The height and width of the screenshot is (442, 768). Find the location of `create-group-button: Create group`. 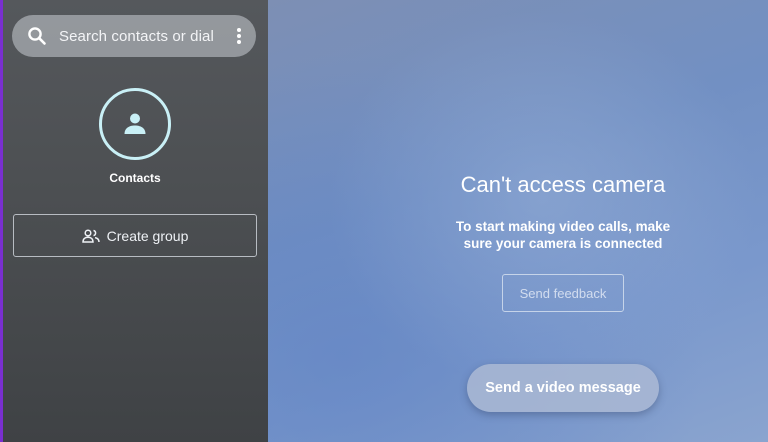

create-group-button: Create group is located at coordinates (135, 235).